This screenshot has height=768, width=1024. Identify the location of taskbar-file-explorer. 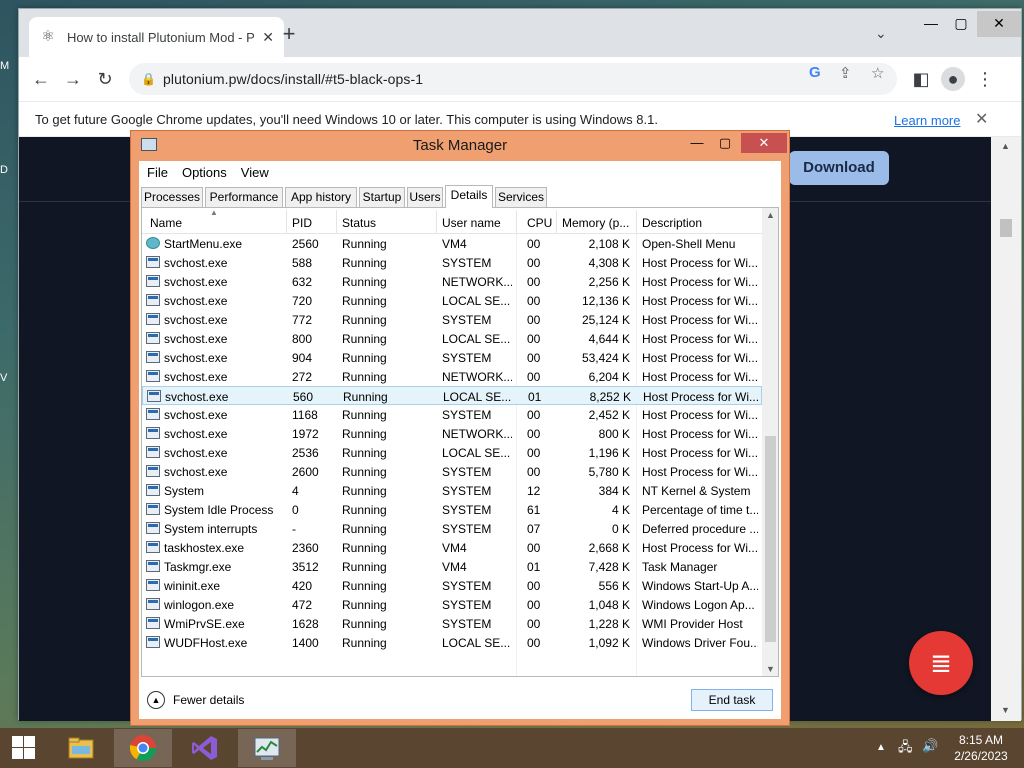
(81, 748).